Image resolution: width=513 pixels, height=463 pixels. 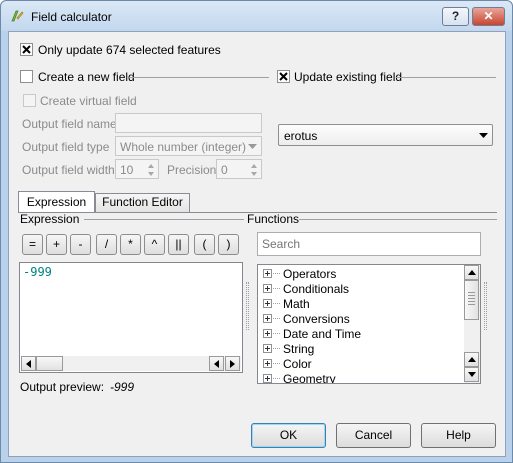 I want to click on output-preview-value: -999, so click(x=122, y=387).